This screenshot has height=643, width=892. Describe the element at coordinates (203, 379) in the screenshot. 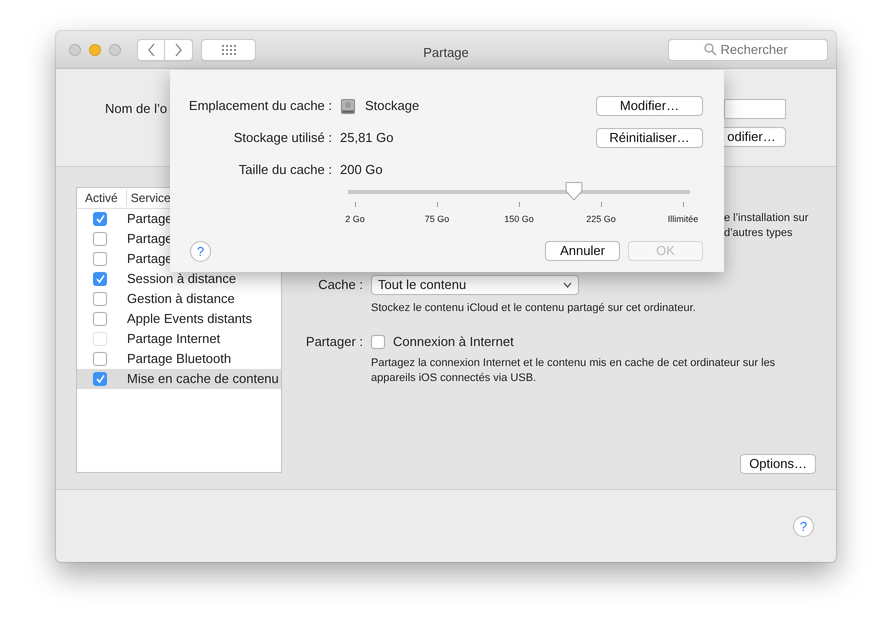

I see `service-name: Mise en cache de contenu` at that location.